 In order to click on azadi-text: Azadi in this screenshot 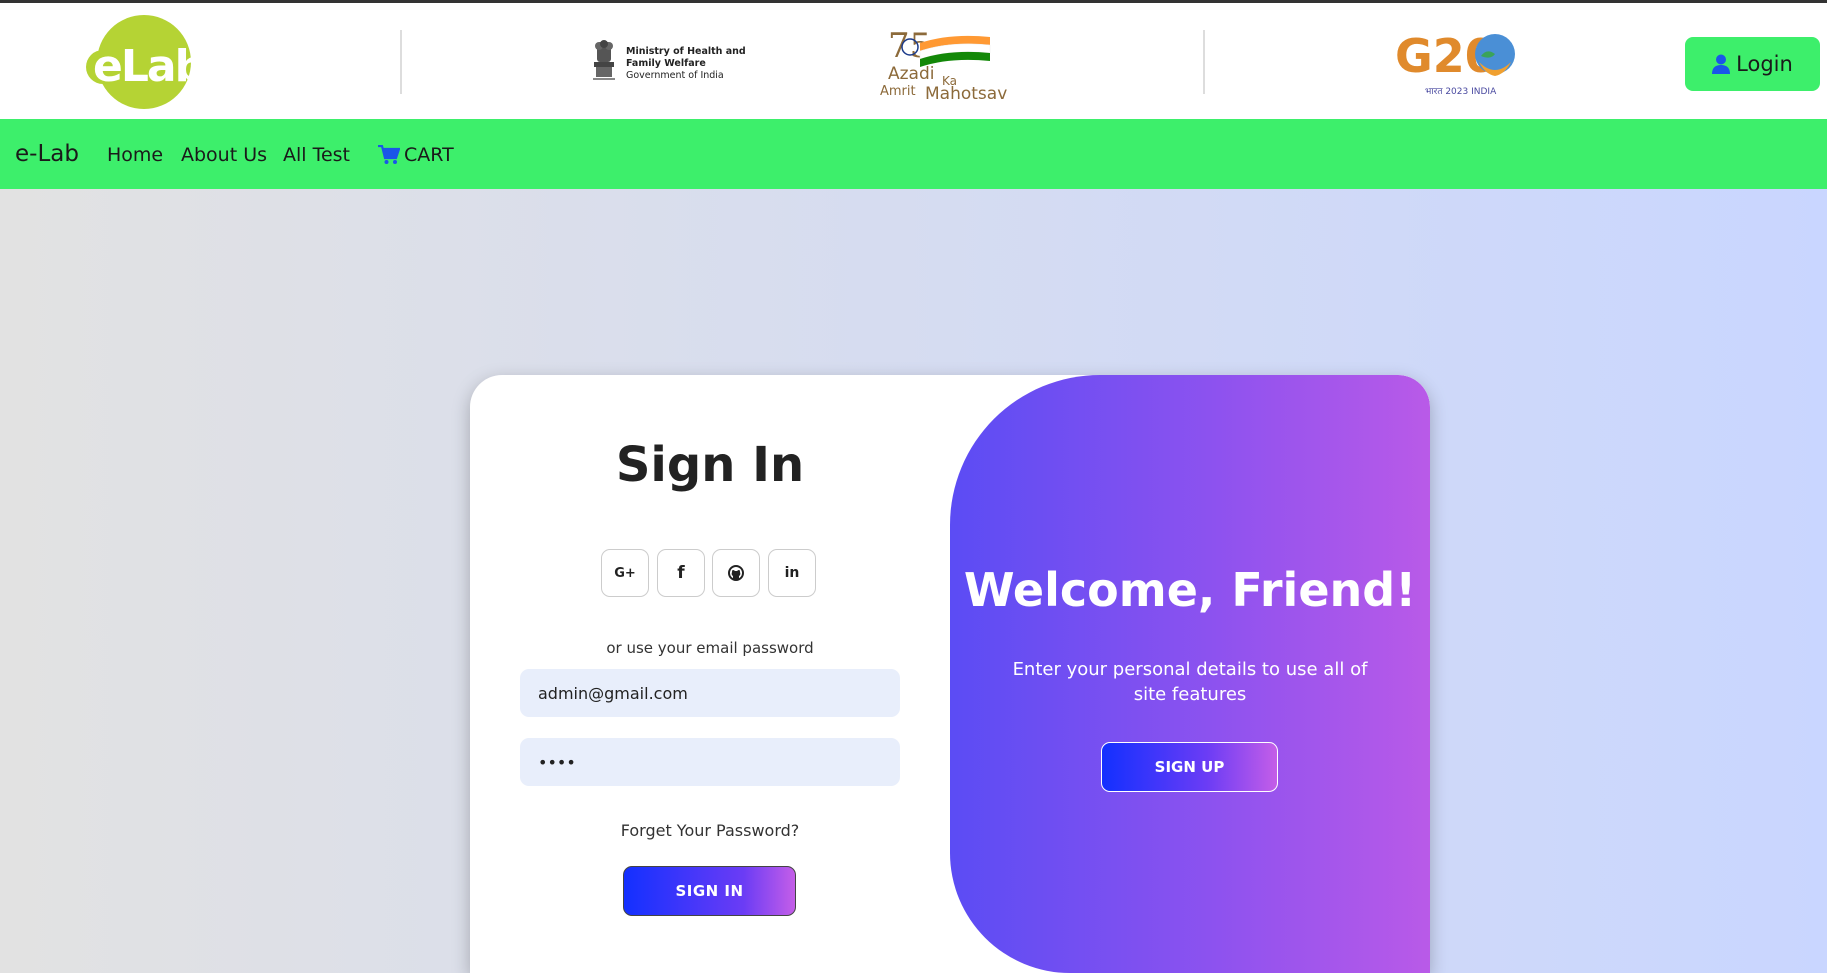, I will do `click(911, 74)`.